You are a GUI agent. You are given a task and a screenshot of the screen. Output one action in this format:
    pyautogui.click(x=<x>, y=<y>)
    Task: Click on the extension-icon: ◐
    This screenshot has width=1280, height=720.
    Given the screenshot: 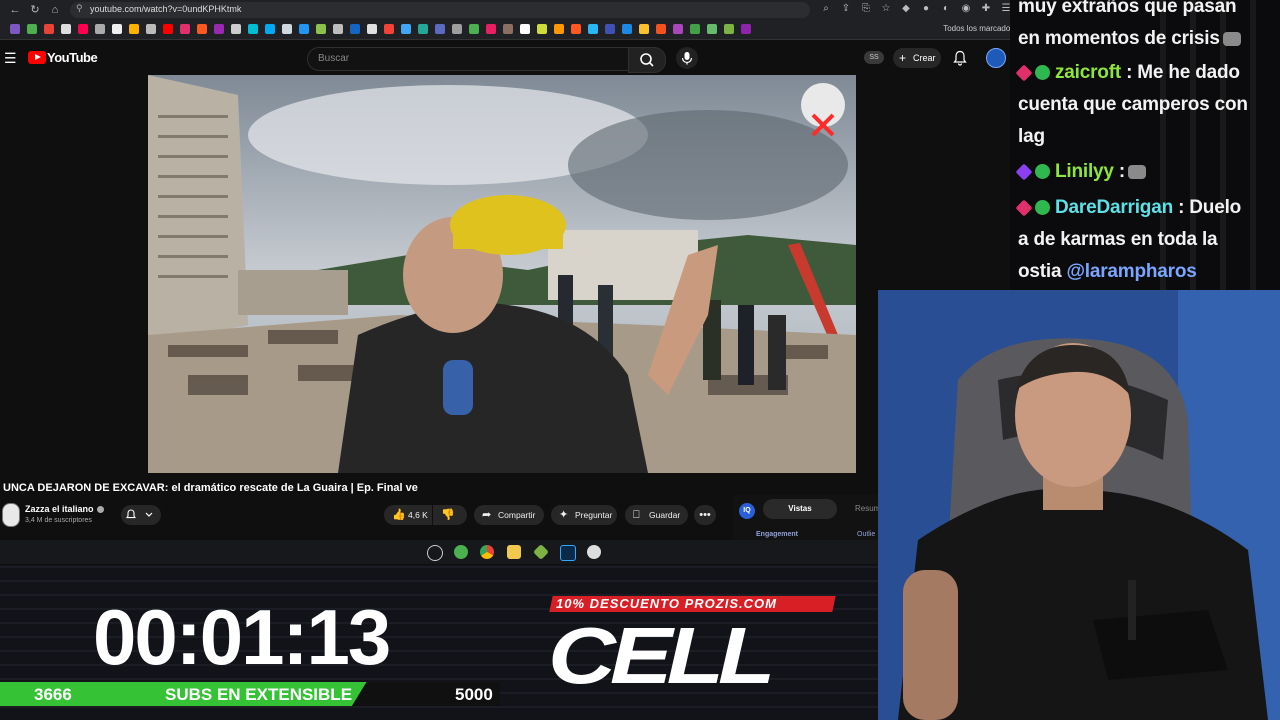 What is the action you would take?
    pyautogui.click(x=946, y=9)
    